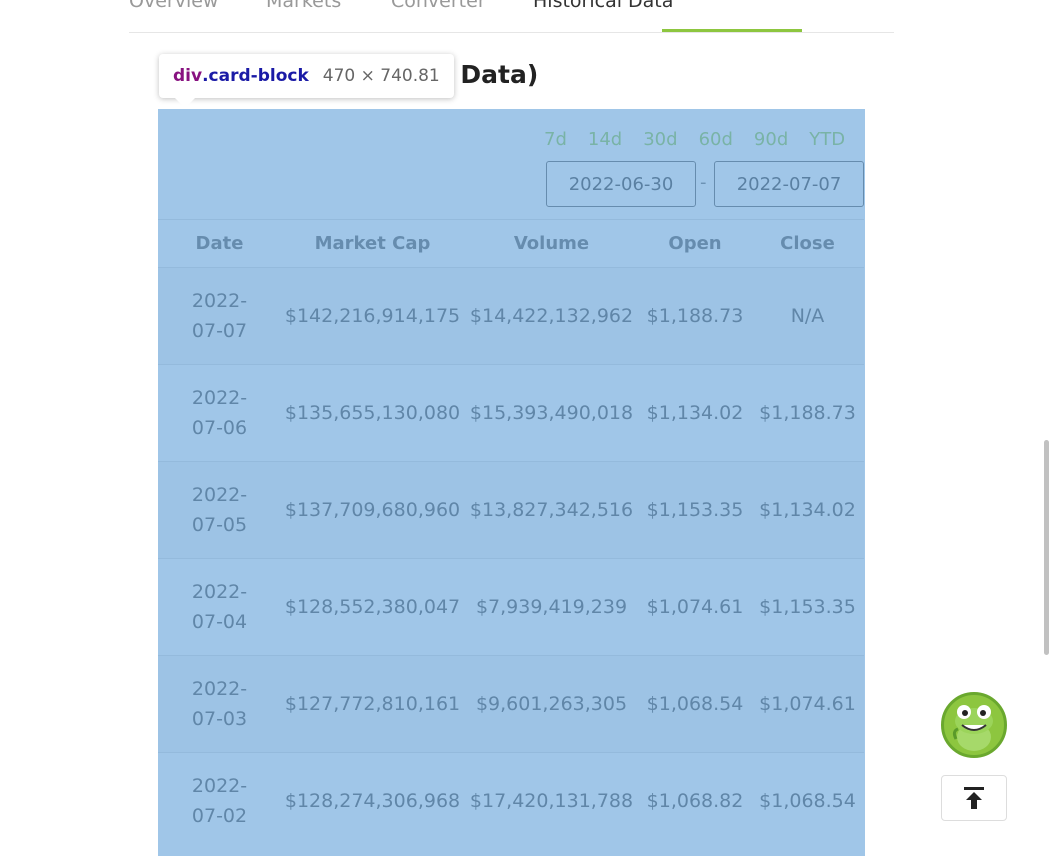 The height and width of the screenshot is (856, 1049). Describe the element at coordinates (372, 607) in the screenshot. I see `cell-market-cap: $128,552,380,047` at that location.